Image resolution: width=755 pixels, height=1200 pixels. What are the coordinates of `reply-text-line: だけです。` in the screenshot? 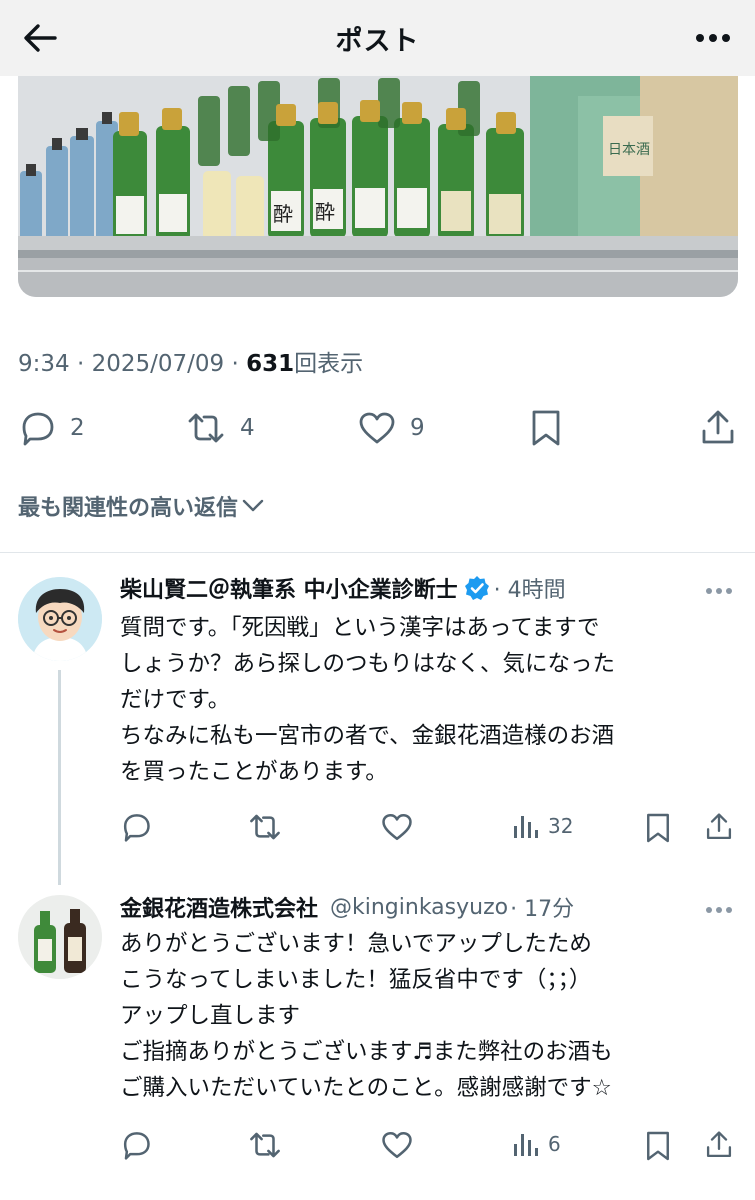 It's located at (175, 700).